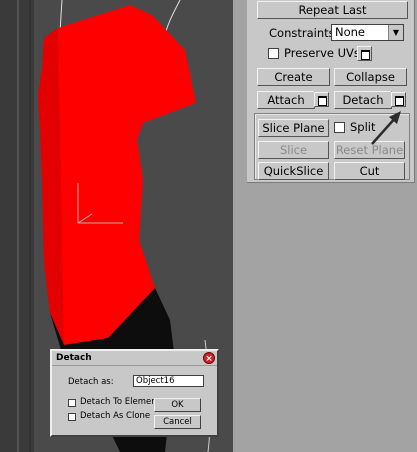 This screenshot has height=452, width=417. I want to click on preserve-uvs-label: Preserve UVs, so click(322, 53).